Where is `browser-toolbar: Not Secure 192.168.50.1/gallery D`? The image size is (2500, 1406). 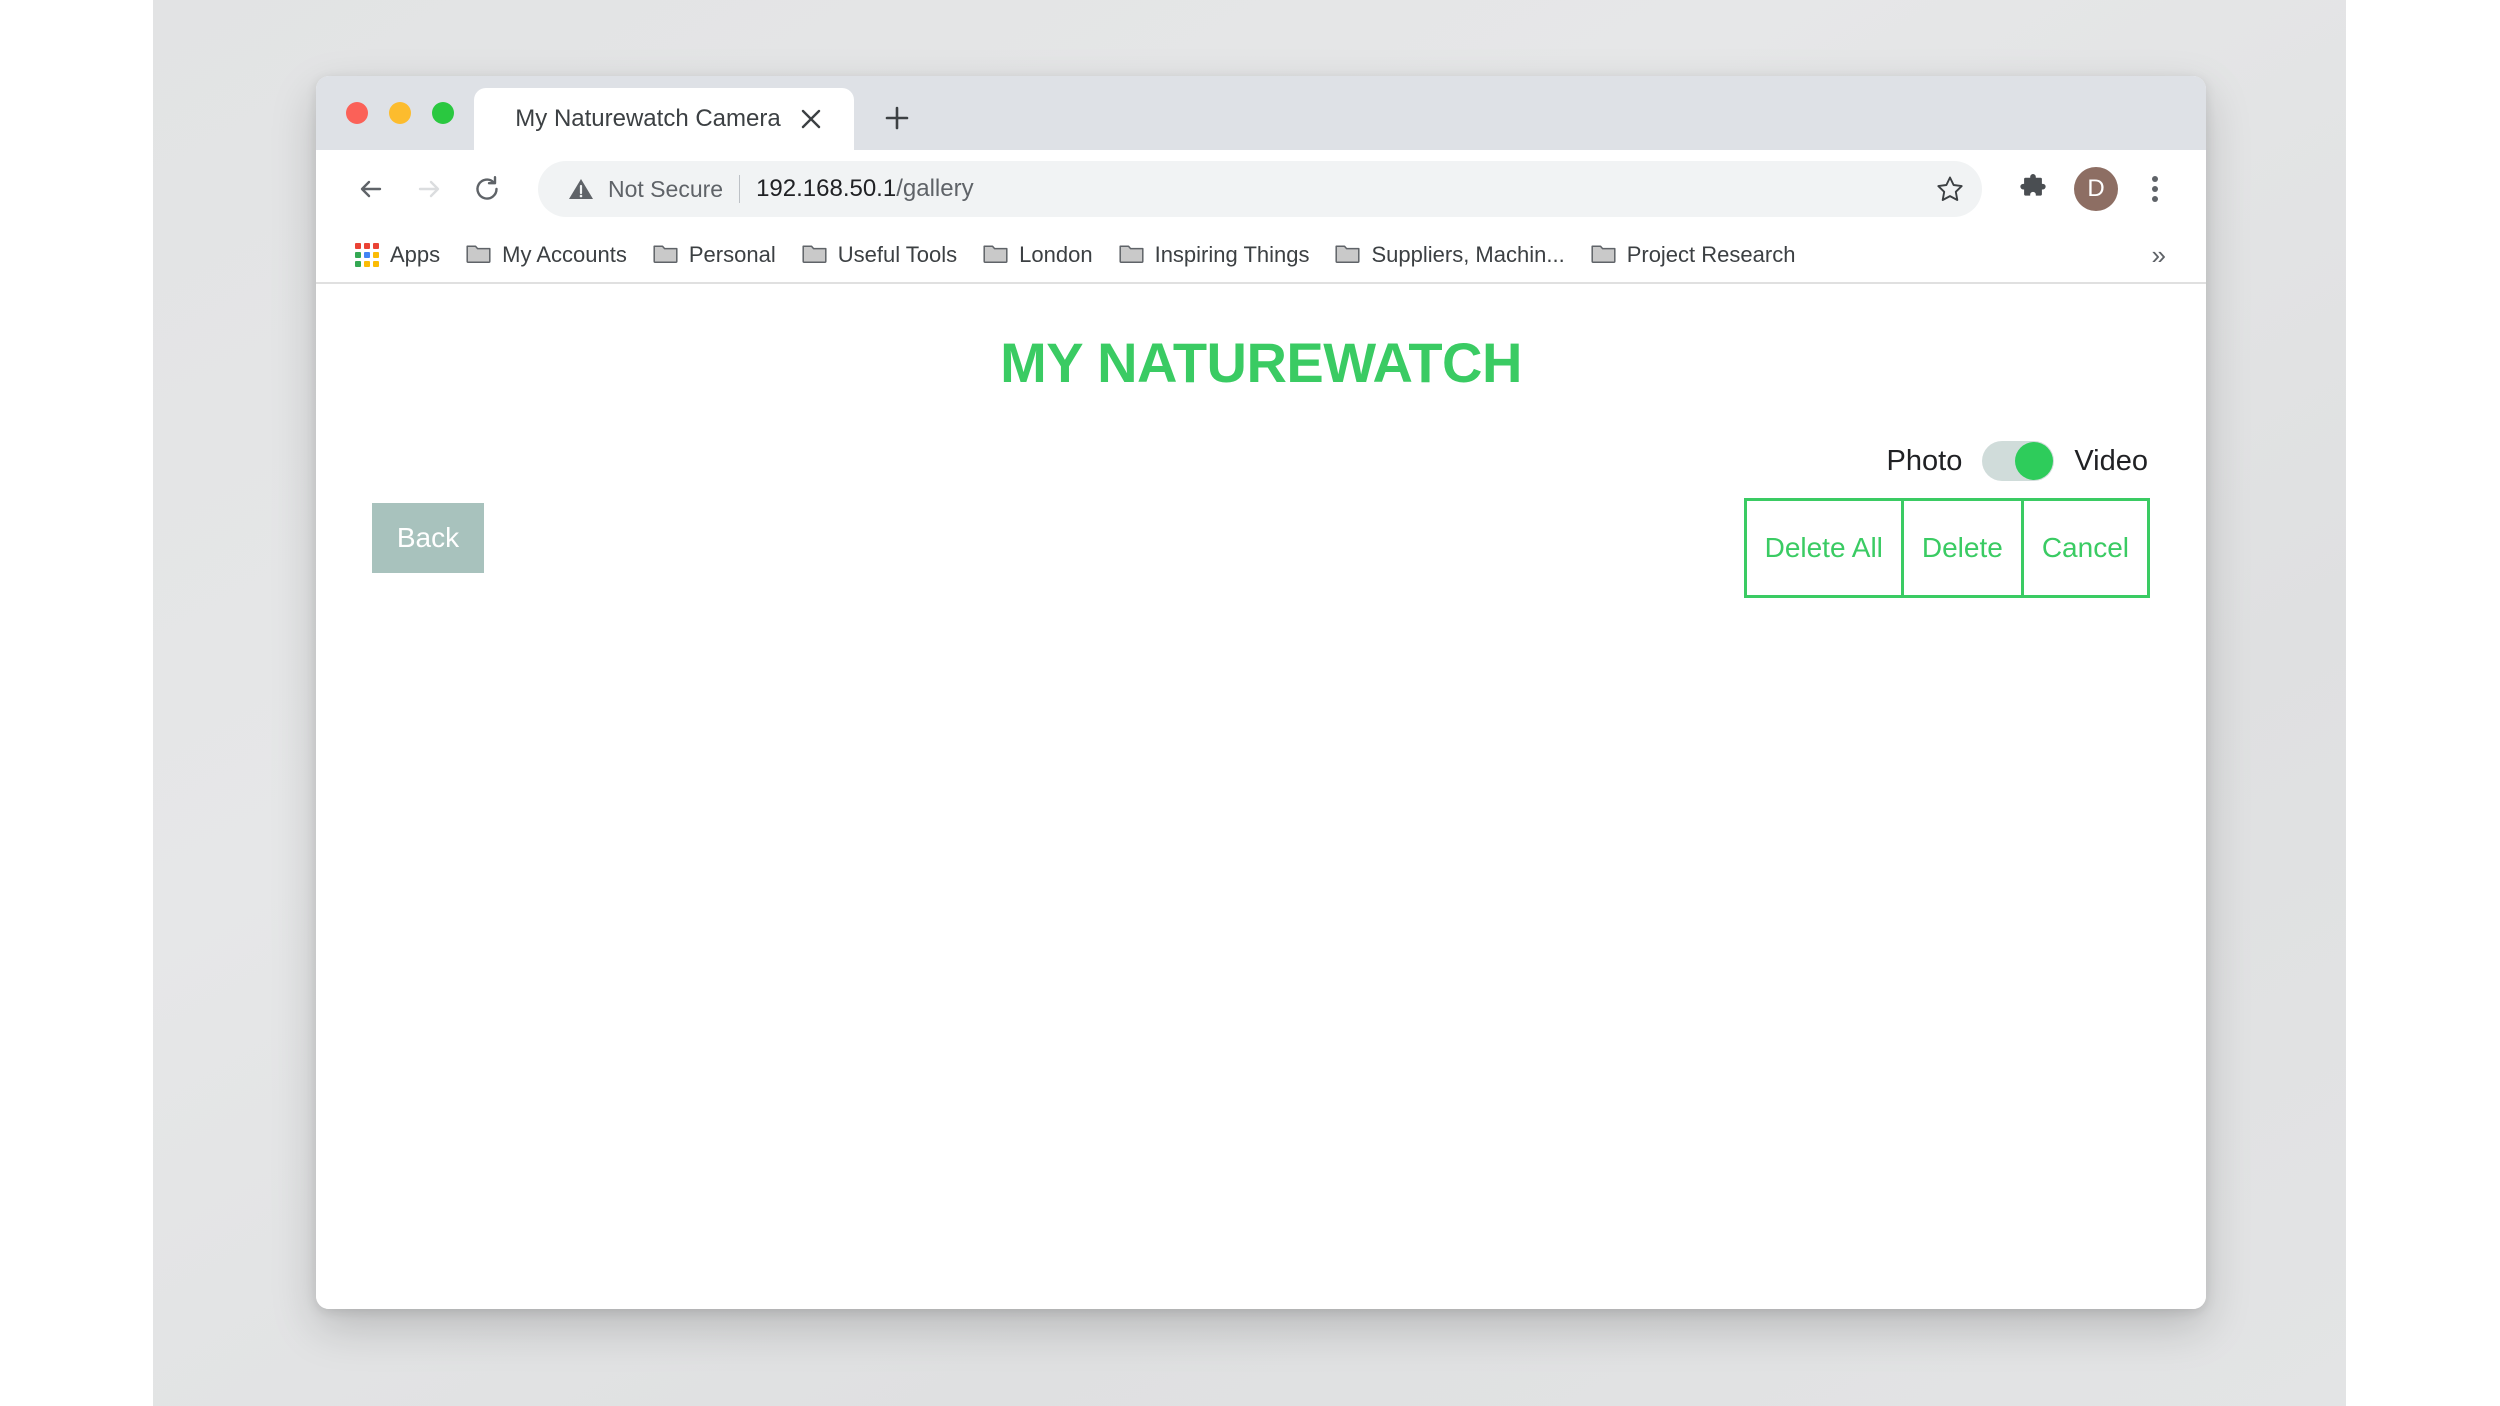 browser-toolbar: Not Secure 192.168.50.1/gallery D is located at coordinates (1261, 189).